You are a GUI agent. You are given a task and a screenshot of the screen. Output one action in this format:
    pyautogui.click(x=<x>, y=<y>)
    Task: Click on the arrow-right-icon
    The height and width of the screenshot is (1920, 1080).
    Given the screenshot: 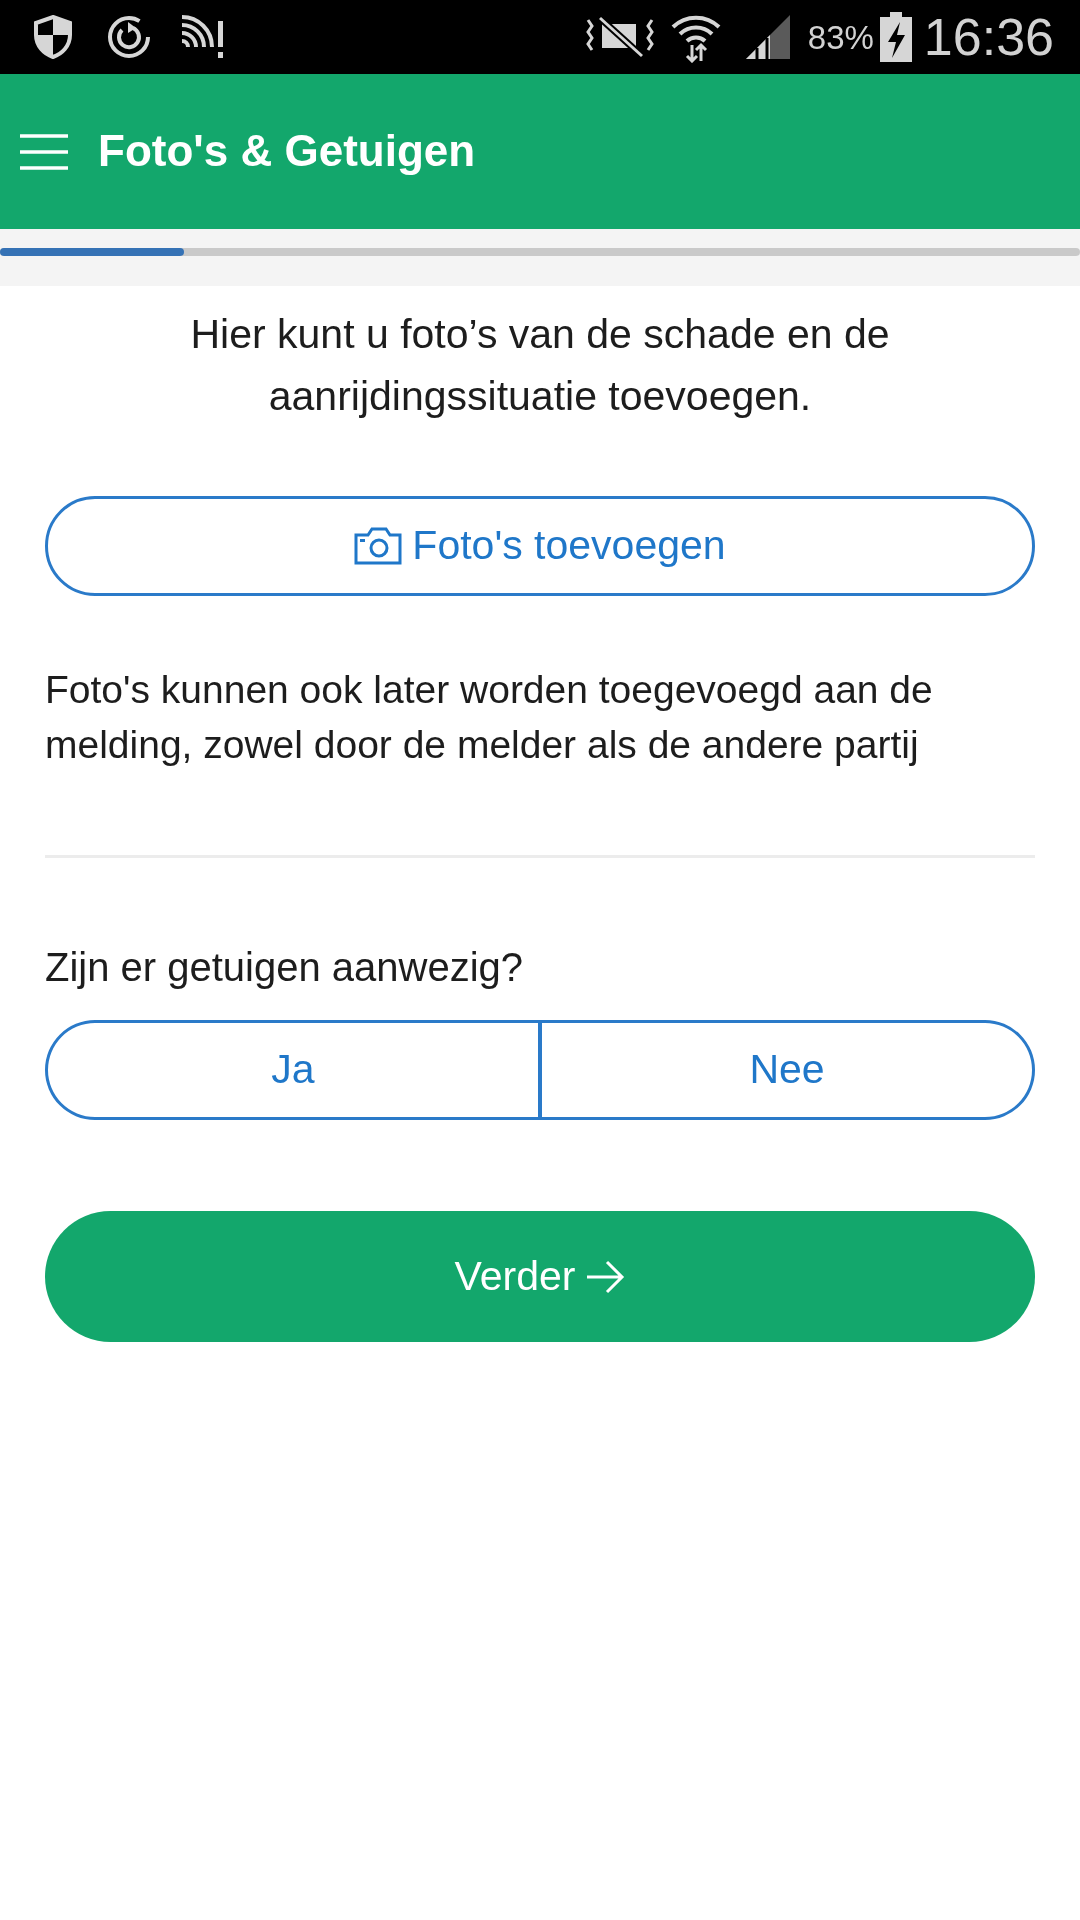 What is the action you would take?
    pyautogui.click(x=605, y=1276)
    